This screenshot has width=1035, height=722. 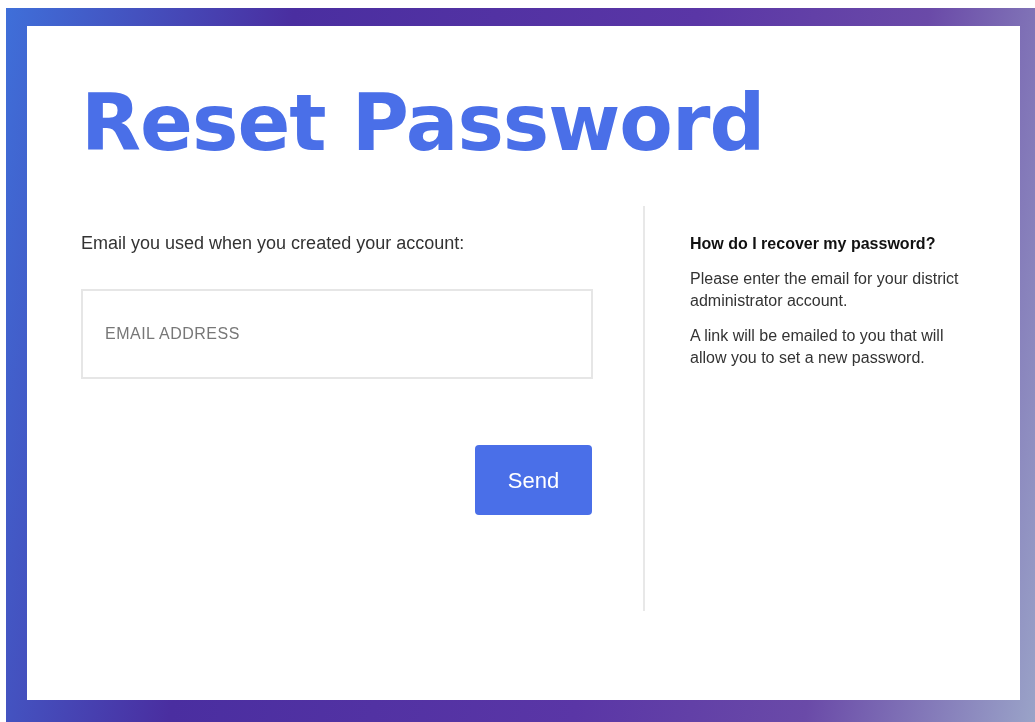 What do you see at coordinates (817, 347) in the screenshot?
I see `help-text: A link will be emailed to you that will allow you to set a new password.` at bounding box center [817, 347].